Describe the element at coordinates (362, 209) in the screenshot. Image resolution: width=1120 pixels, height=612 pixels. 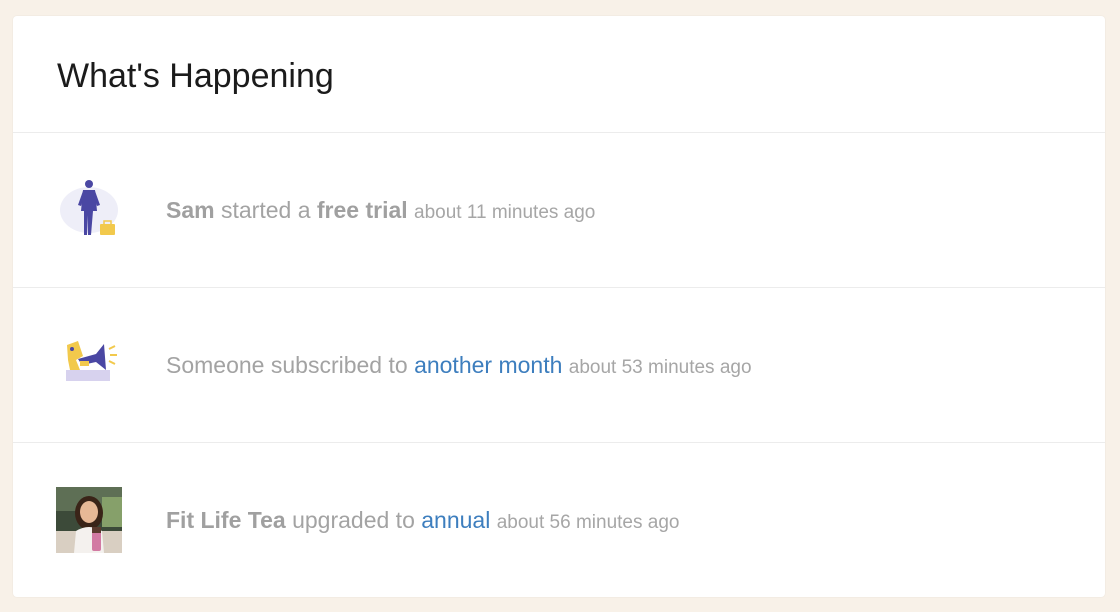
I see `feed-object: free trial` at that location.